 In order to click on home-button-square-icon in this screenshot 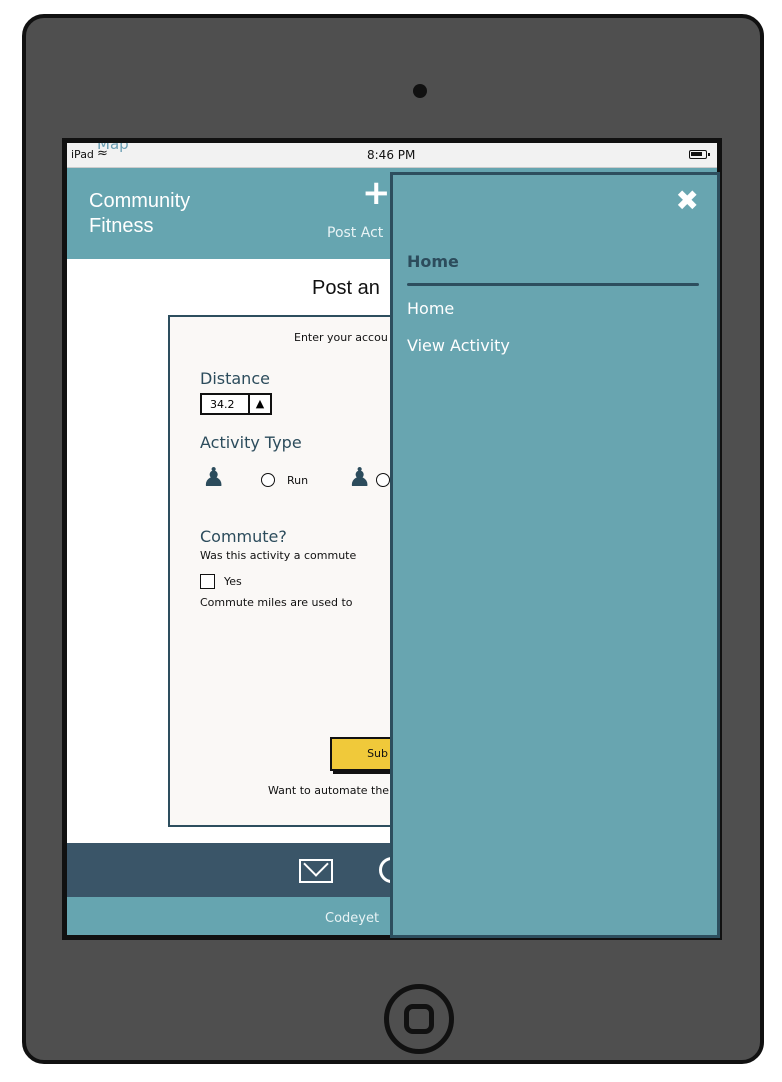, I will do `click(419, 1019)`.